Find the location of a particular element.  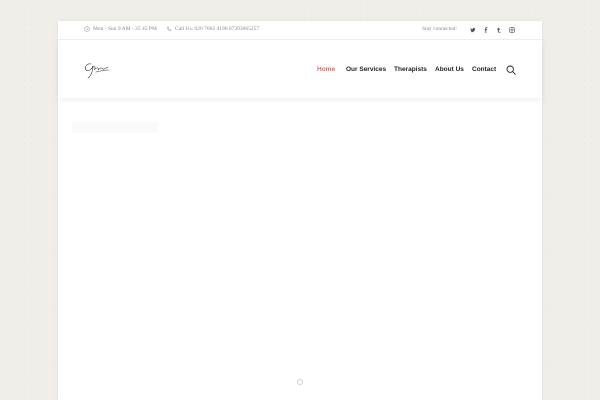

nav-our-services: Our Services is located at coordinates (366, 69).